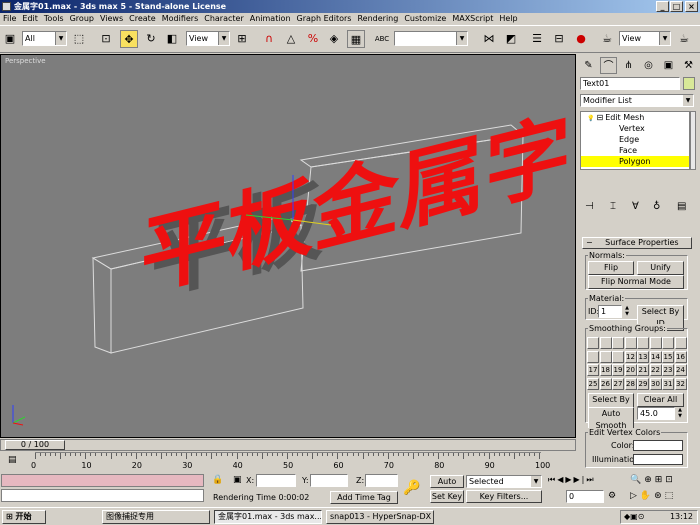 The height and width of the screenshot is (525, 700). I want to click on modify-tab-icon: ⌒, so click(608, 65).